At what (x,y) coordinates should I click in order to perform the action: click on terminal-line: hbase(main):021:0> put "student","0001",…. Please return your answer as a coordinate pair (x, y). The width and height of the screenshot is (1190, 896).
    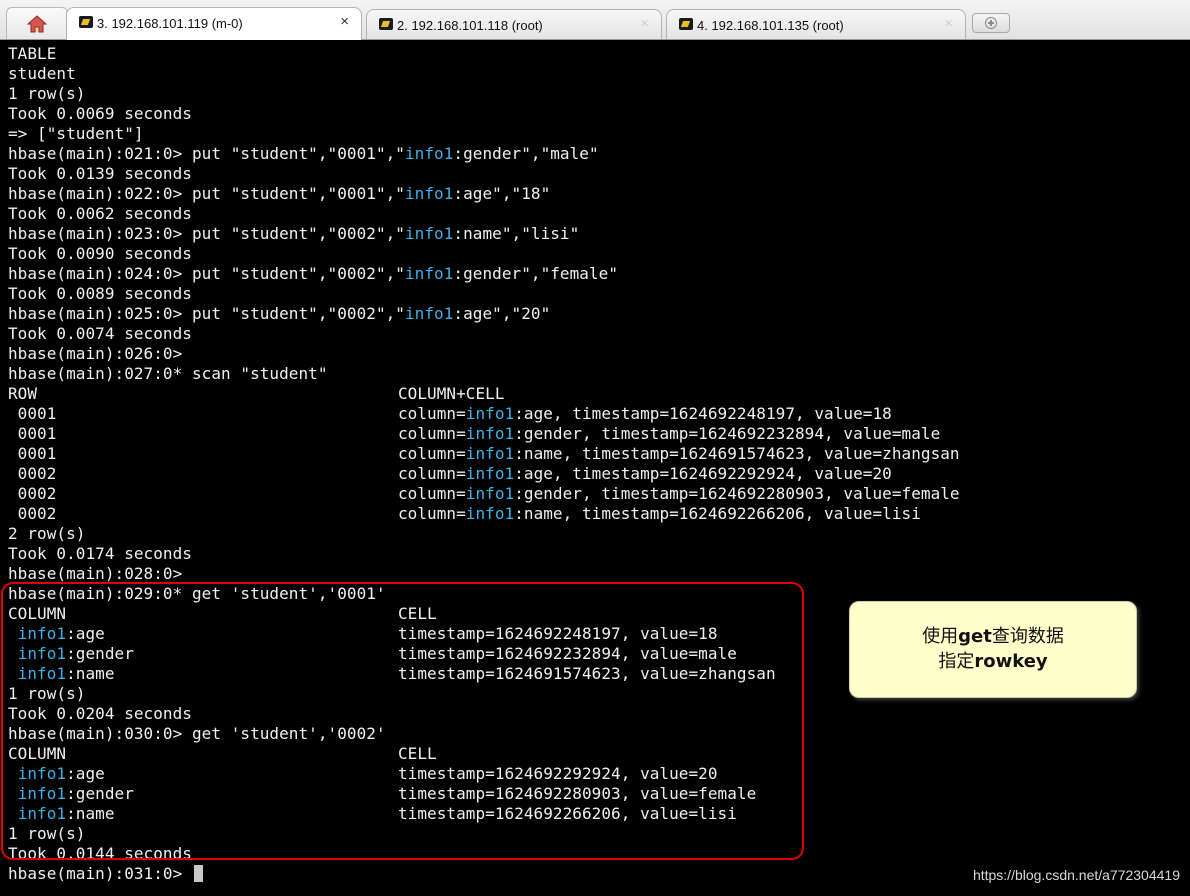
    Looking at the image, I should click on (484, 154).